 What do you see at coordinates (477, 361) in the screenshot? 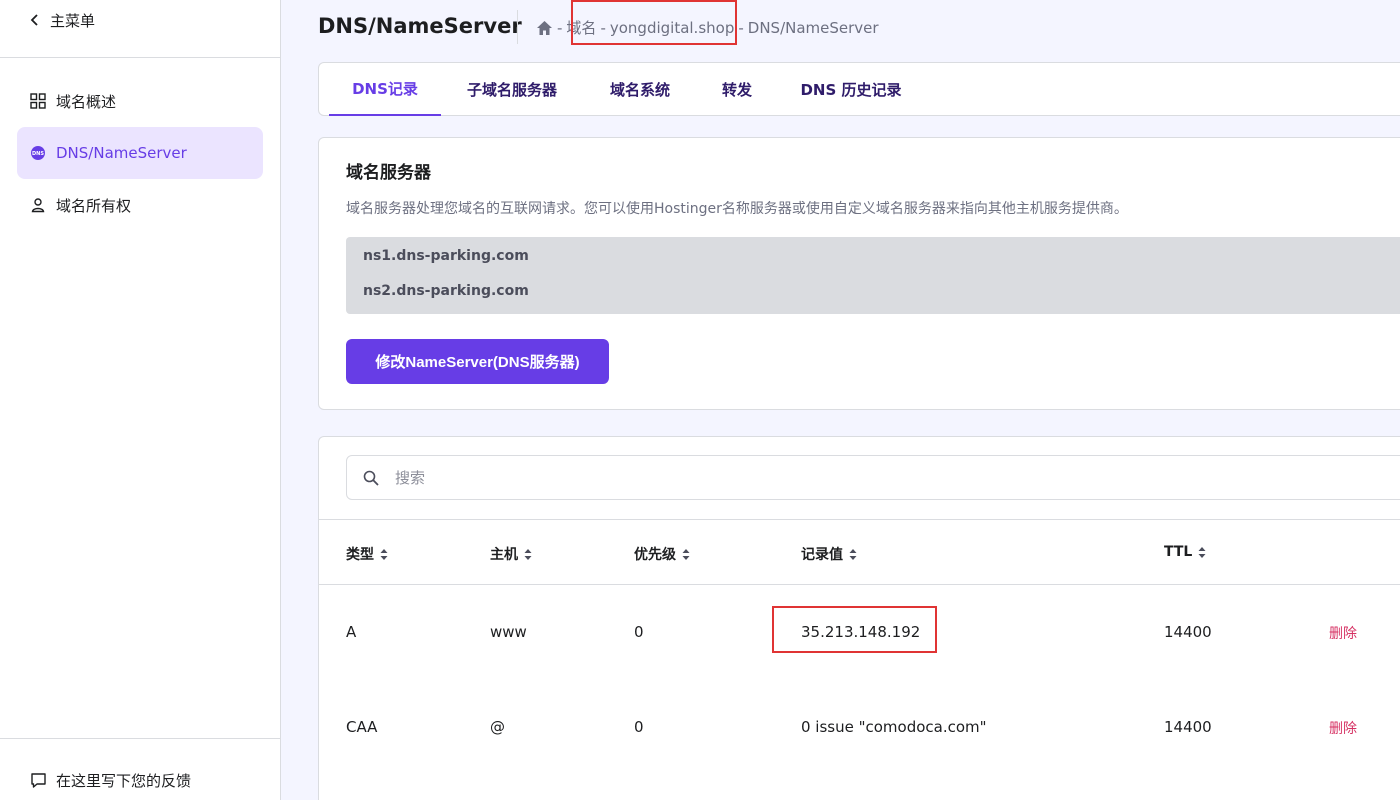
I see `change-nameservers-button: 修改NameServer(DNS服务器)` at bounding box center [477, 361].